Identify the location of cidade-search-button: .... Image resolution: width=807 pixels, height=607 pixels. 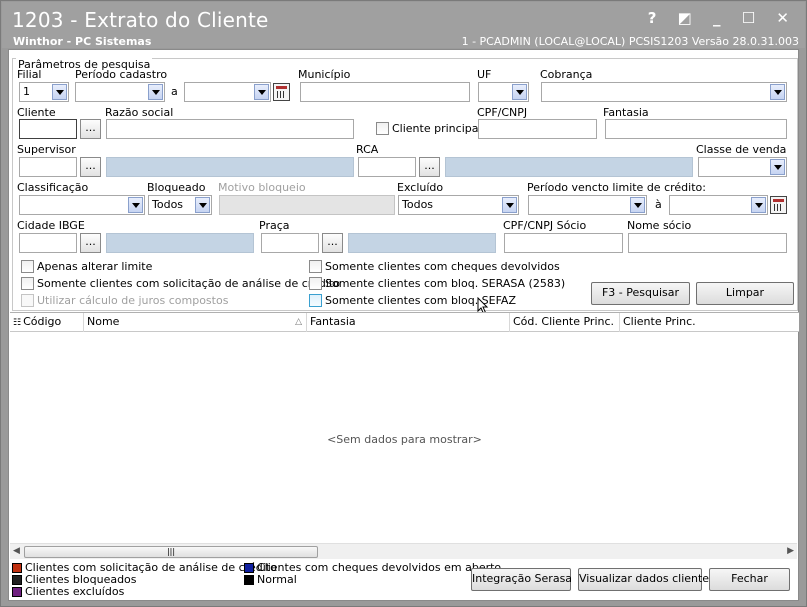
(90, 243).